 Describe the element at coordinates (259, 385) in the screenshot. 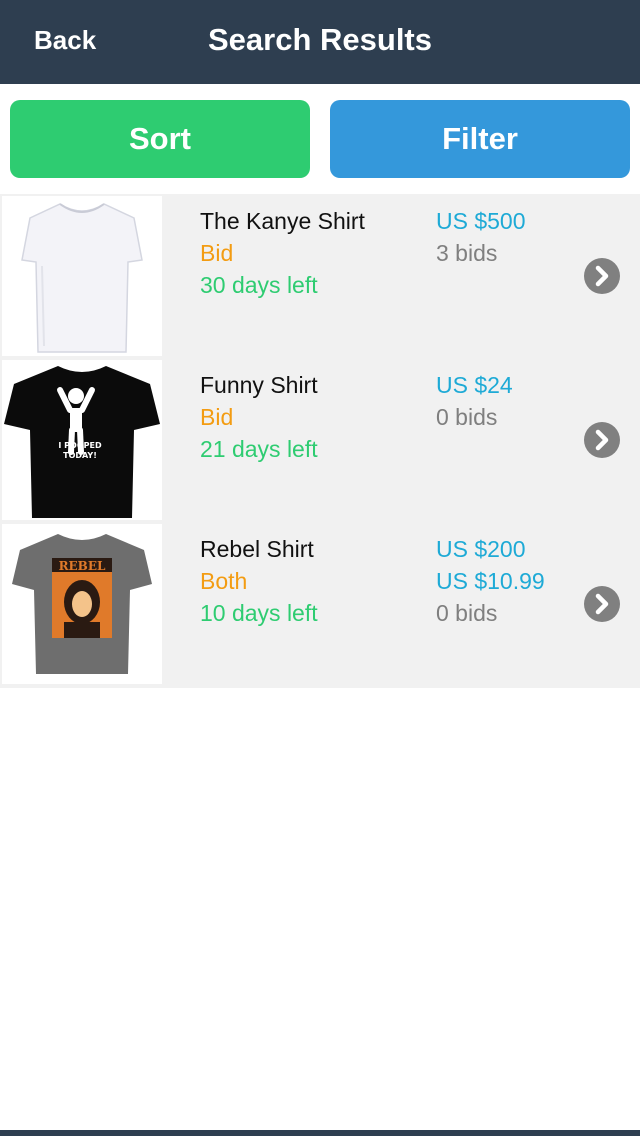

I see `result-title: Funny Shirt` at that location.